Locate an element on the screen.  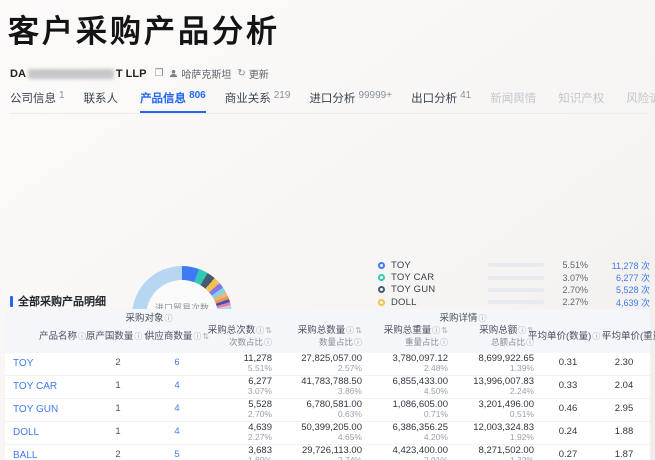
qty-value: 27,825,057.00 2.57% is located at coordinates (331, 363).